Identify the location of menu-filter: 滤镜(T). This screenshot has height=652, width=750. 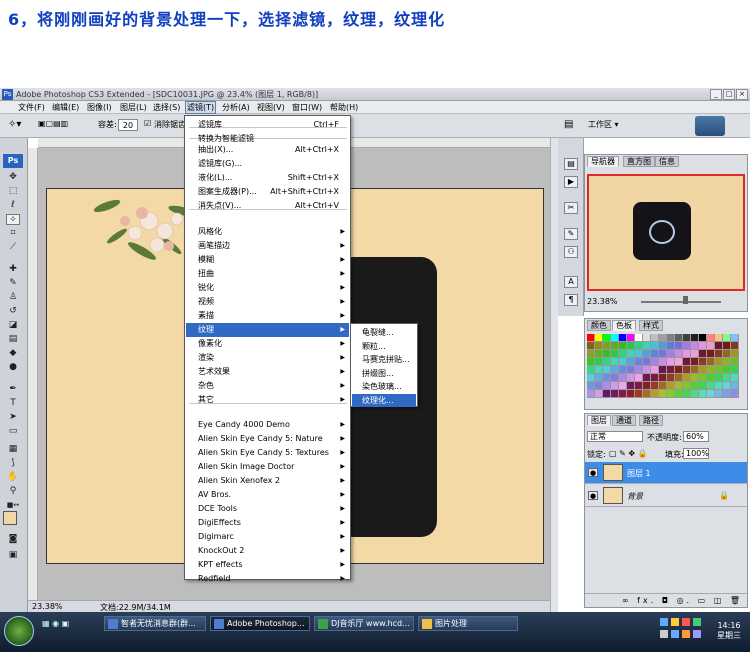
(201, 107).